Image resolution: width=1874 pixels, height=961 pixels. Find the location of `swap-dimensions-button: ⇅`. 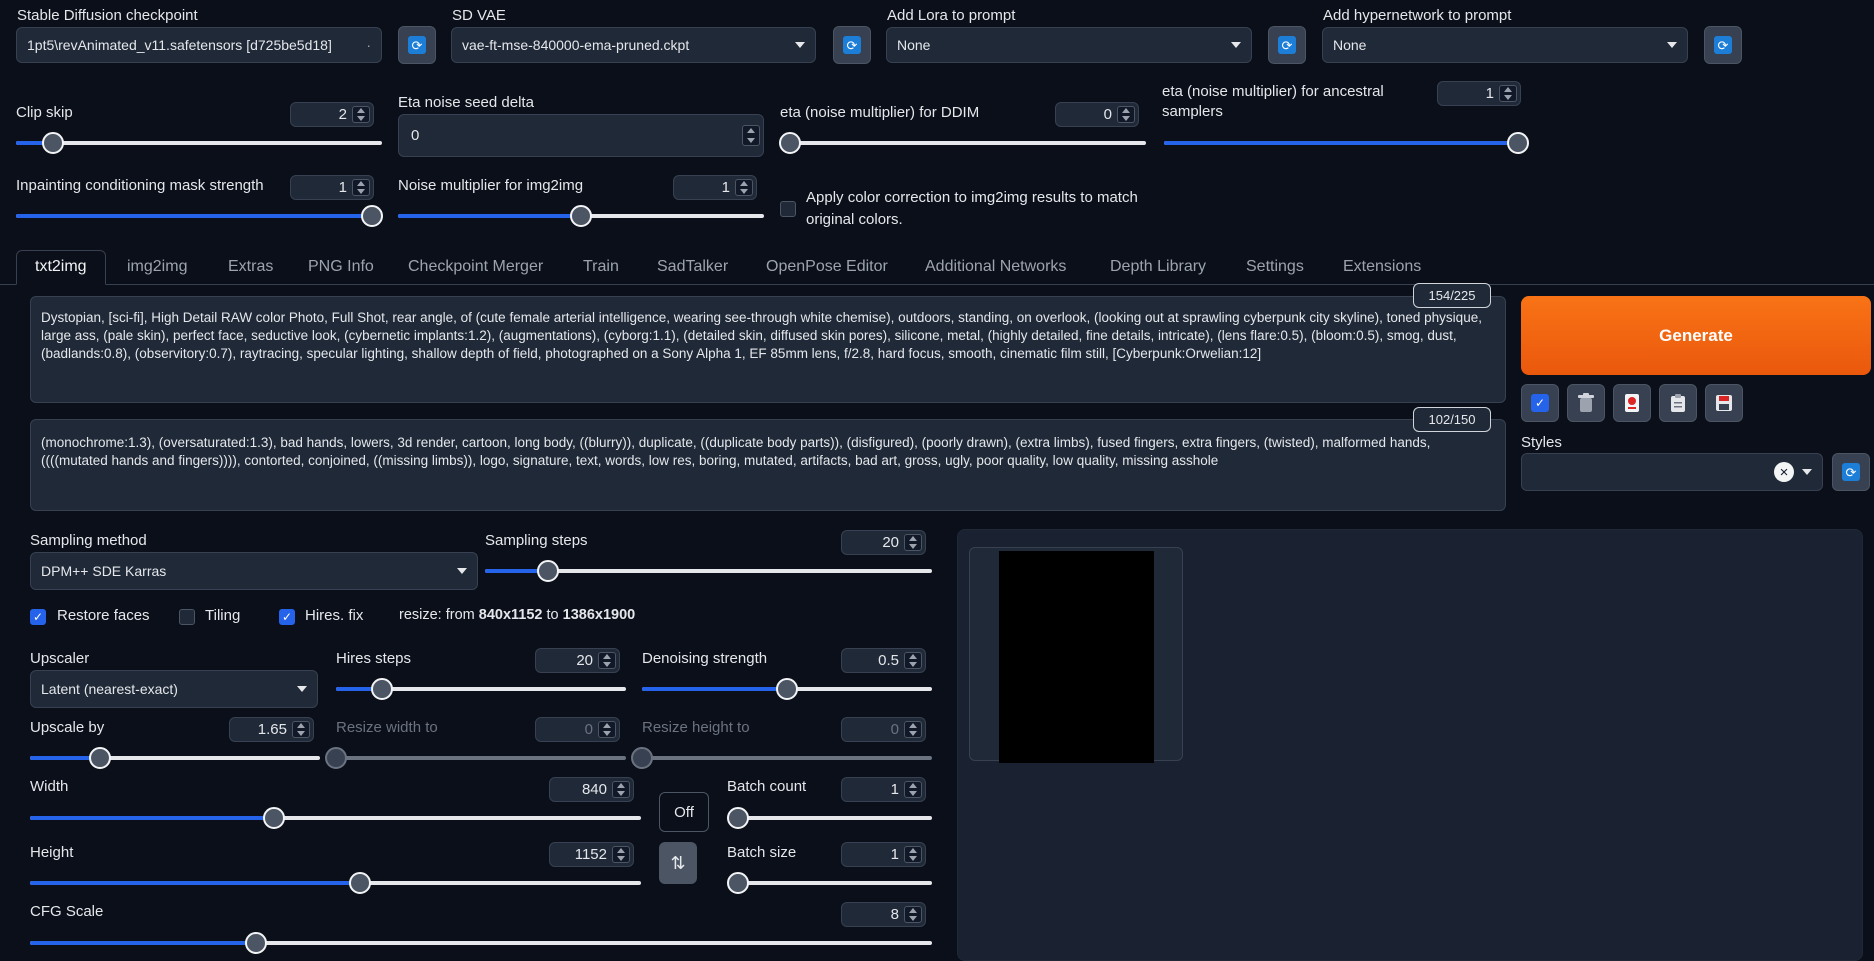

swap-dimensions-button: ⇅ is located at coordinates (678, 863).